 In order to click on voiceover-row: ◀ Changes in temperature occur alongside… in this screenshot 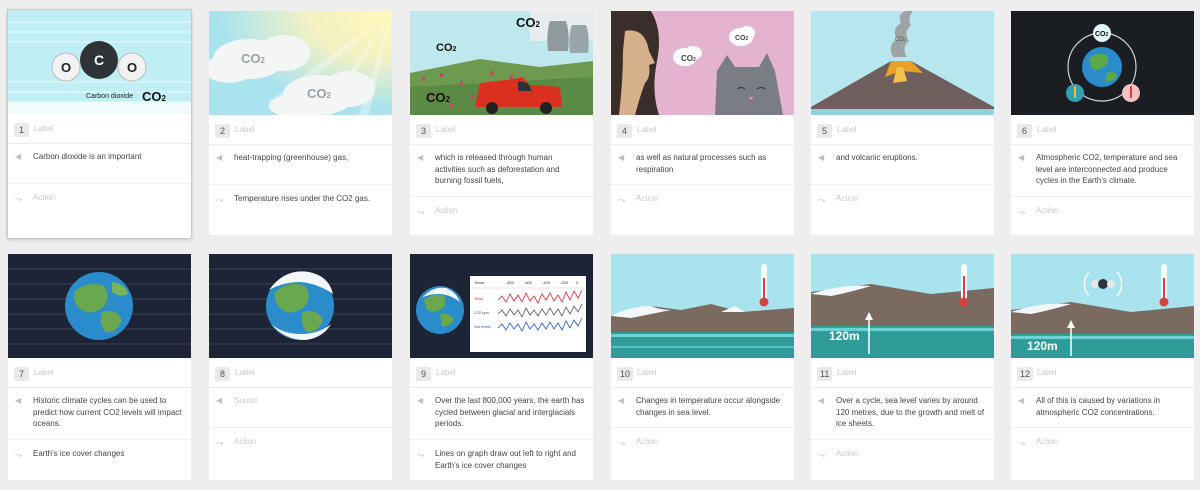, I will do `click(702, 408)`.